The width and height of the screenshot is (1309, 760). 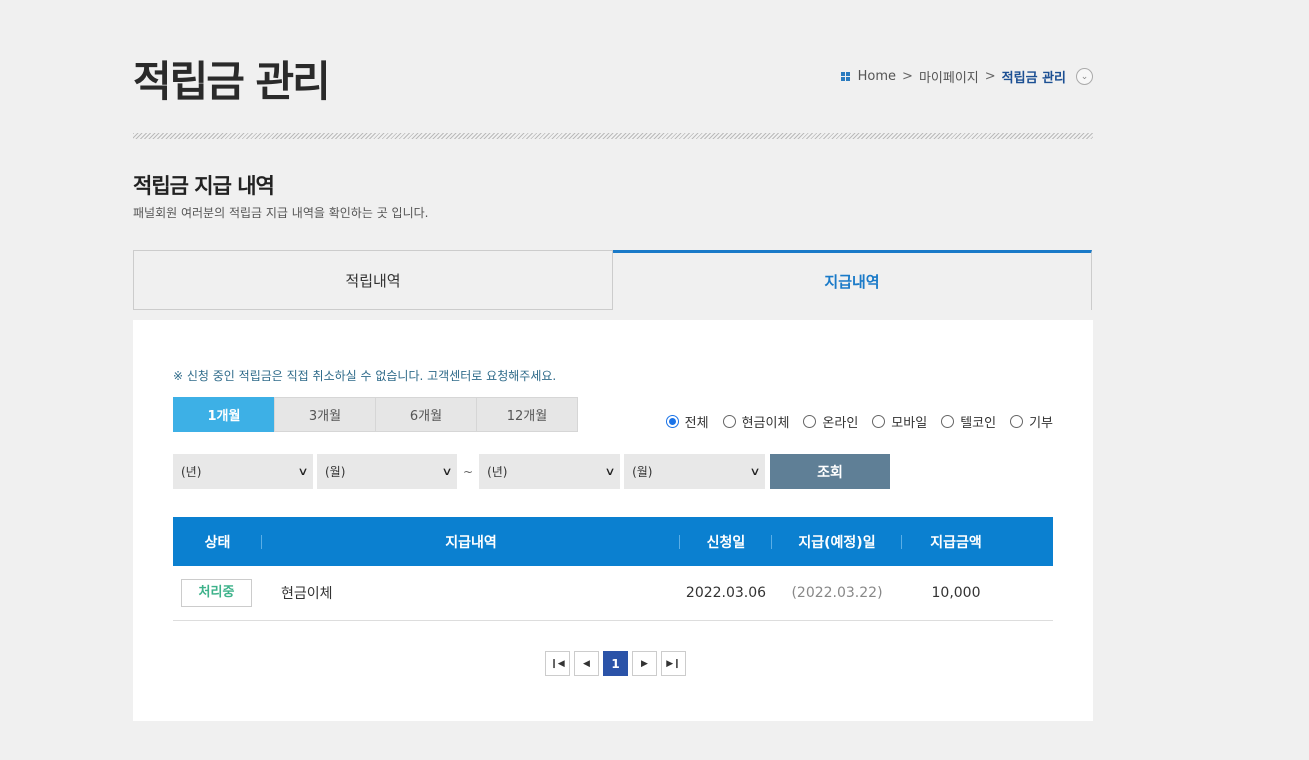 I want to click on next-page-icon: ▶, so click(x=644, y=663).